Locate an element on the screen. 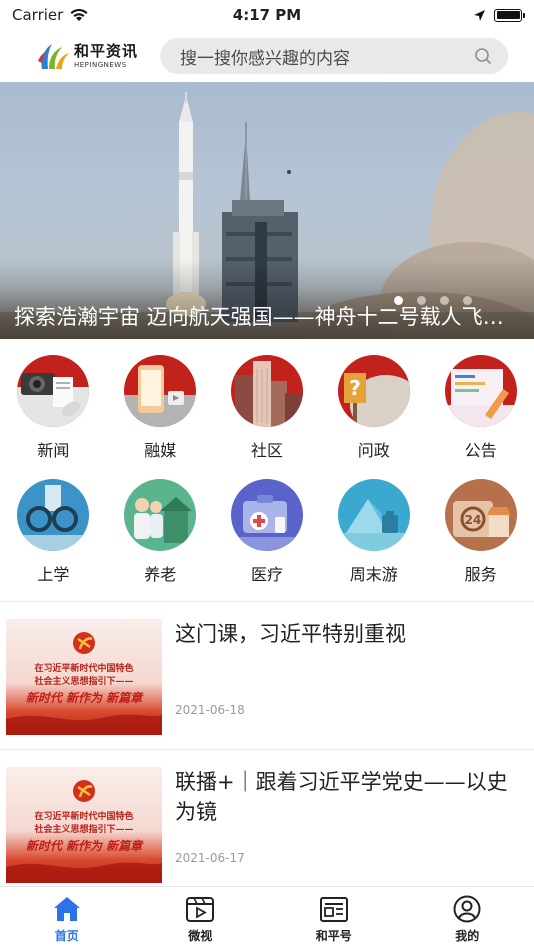 The image size is (534, 950). category-media: 融媒 is located at coordinates (160, 408).